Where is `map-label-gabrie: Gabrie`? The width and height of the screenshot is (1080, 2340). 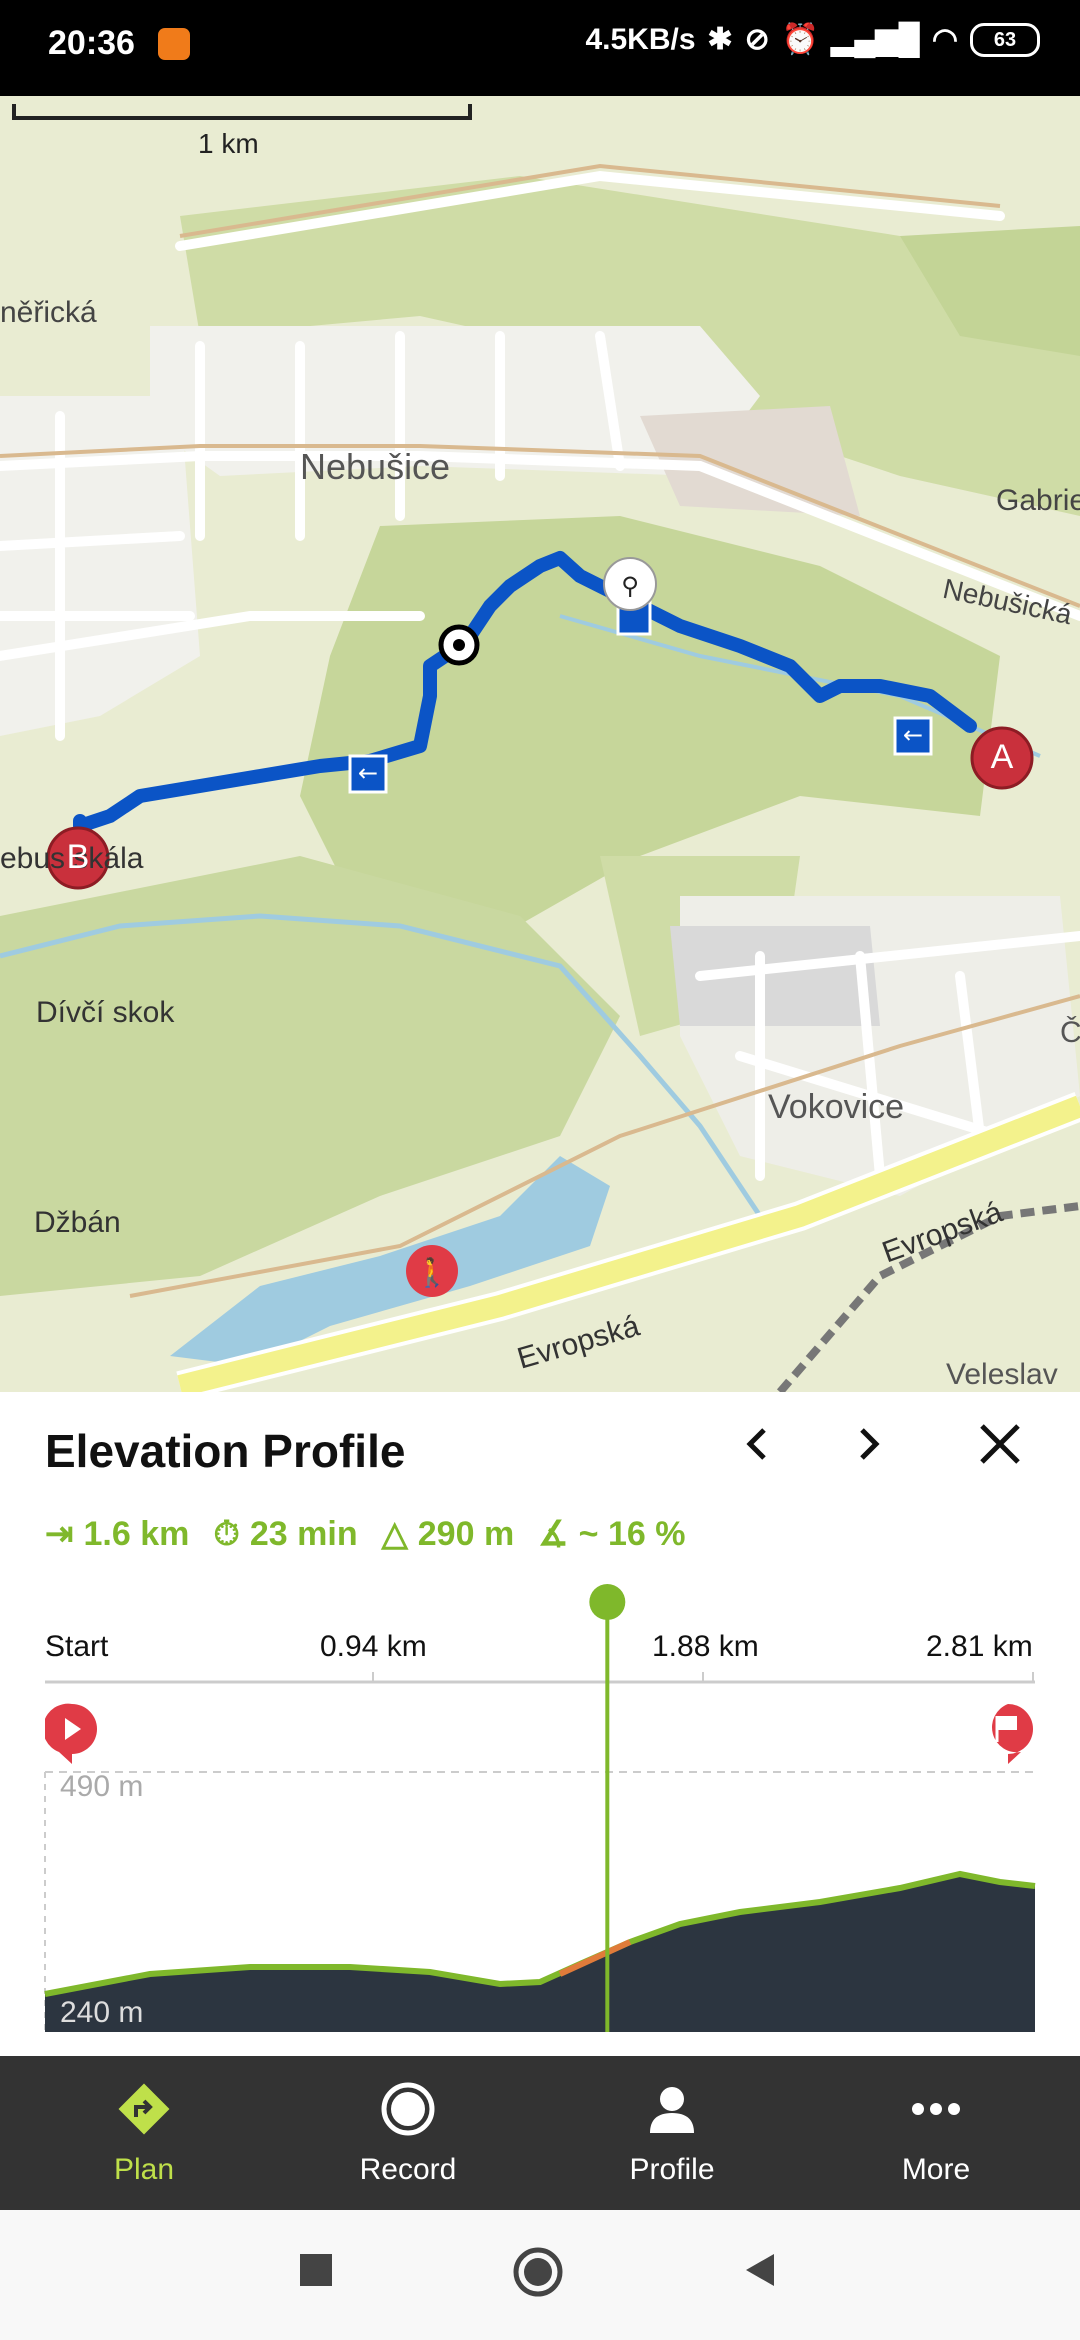 map-label-gabrie: Gabrie is located at coordinates (1038, 500).